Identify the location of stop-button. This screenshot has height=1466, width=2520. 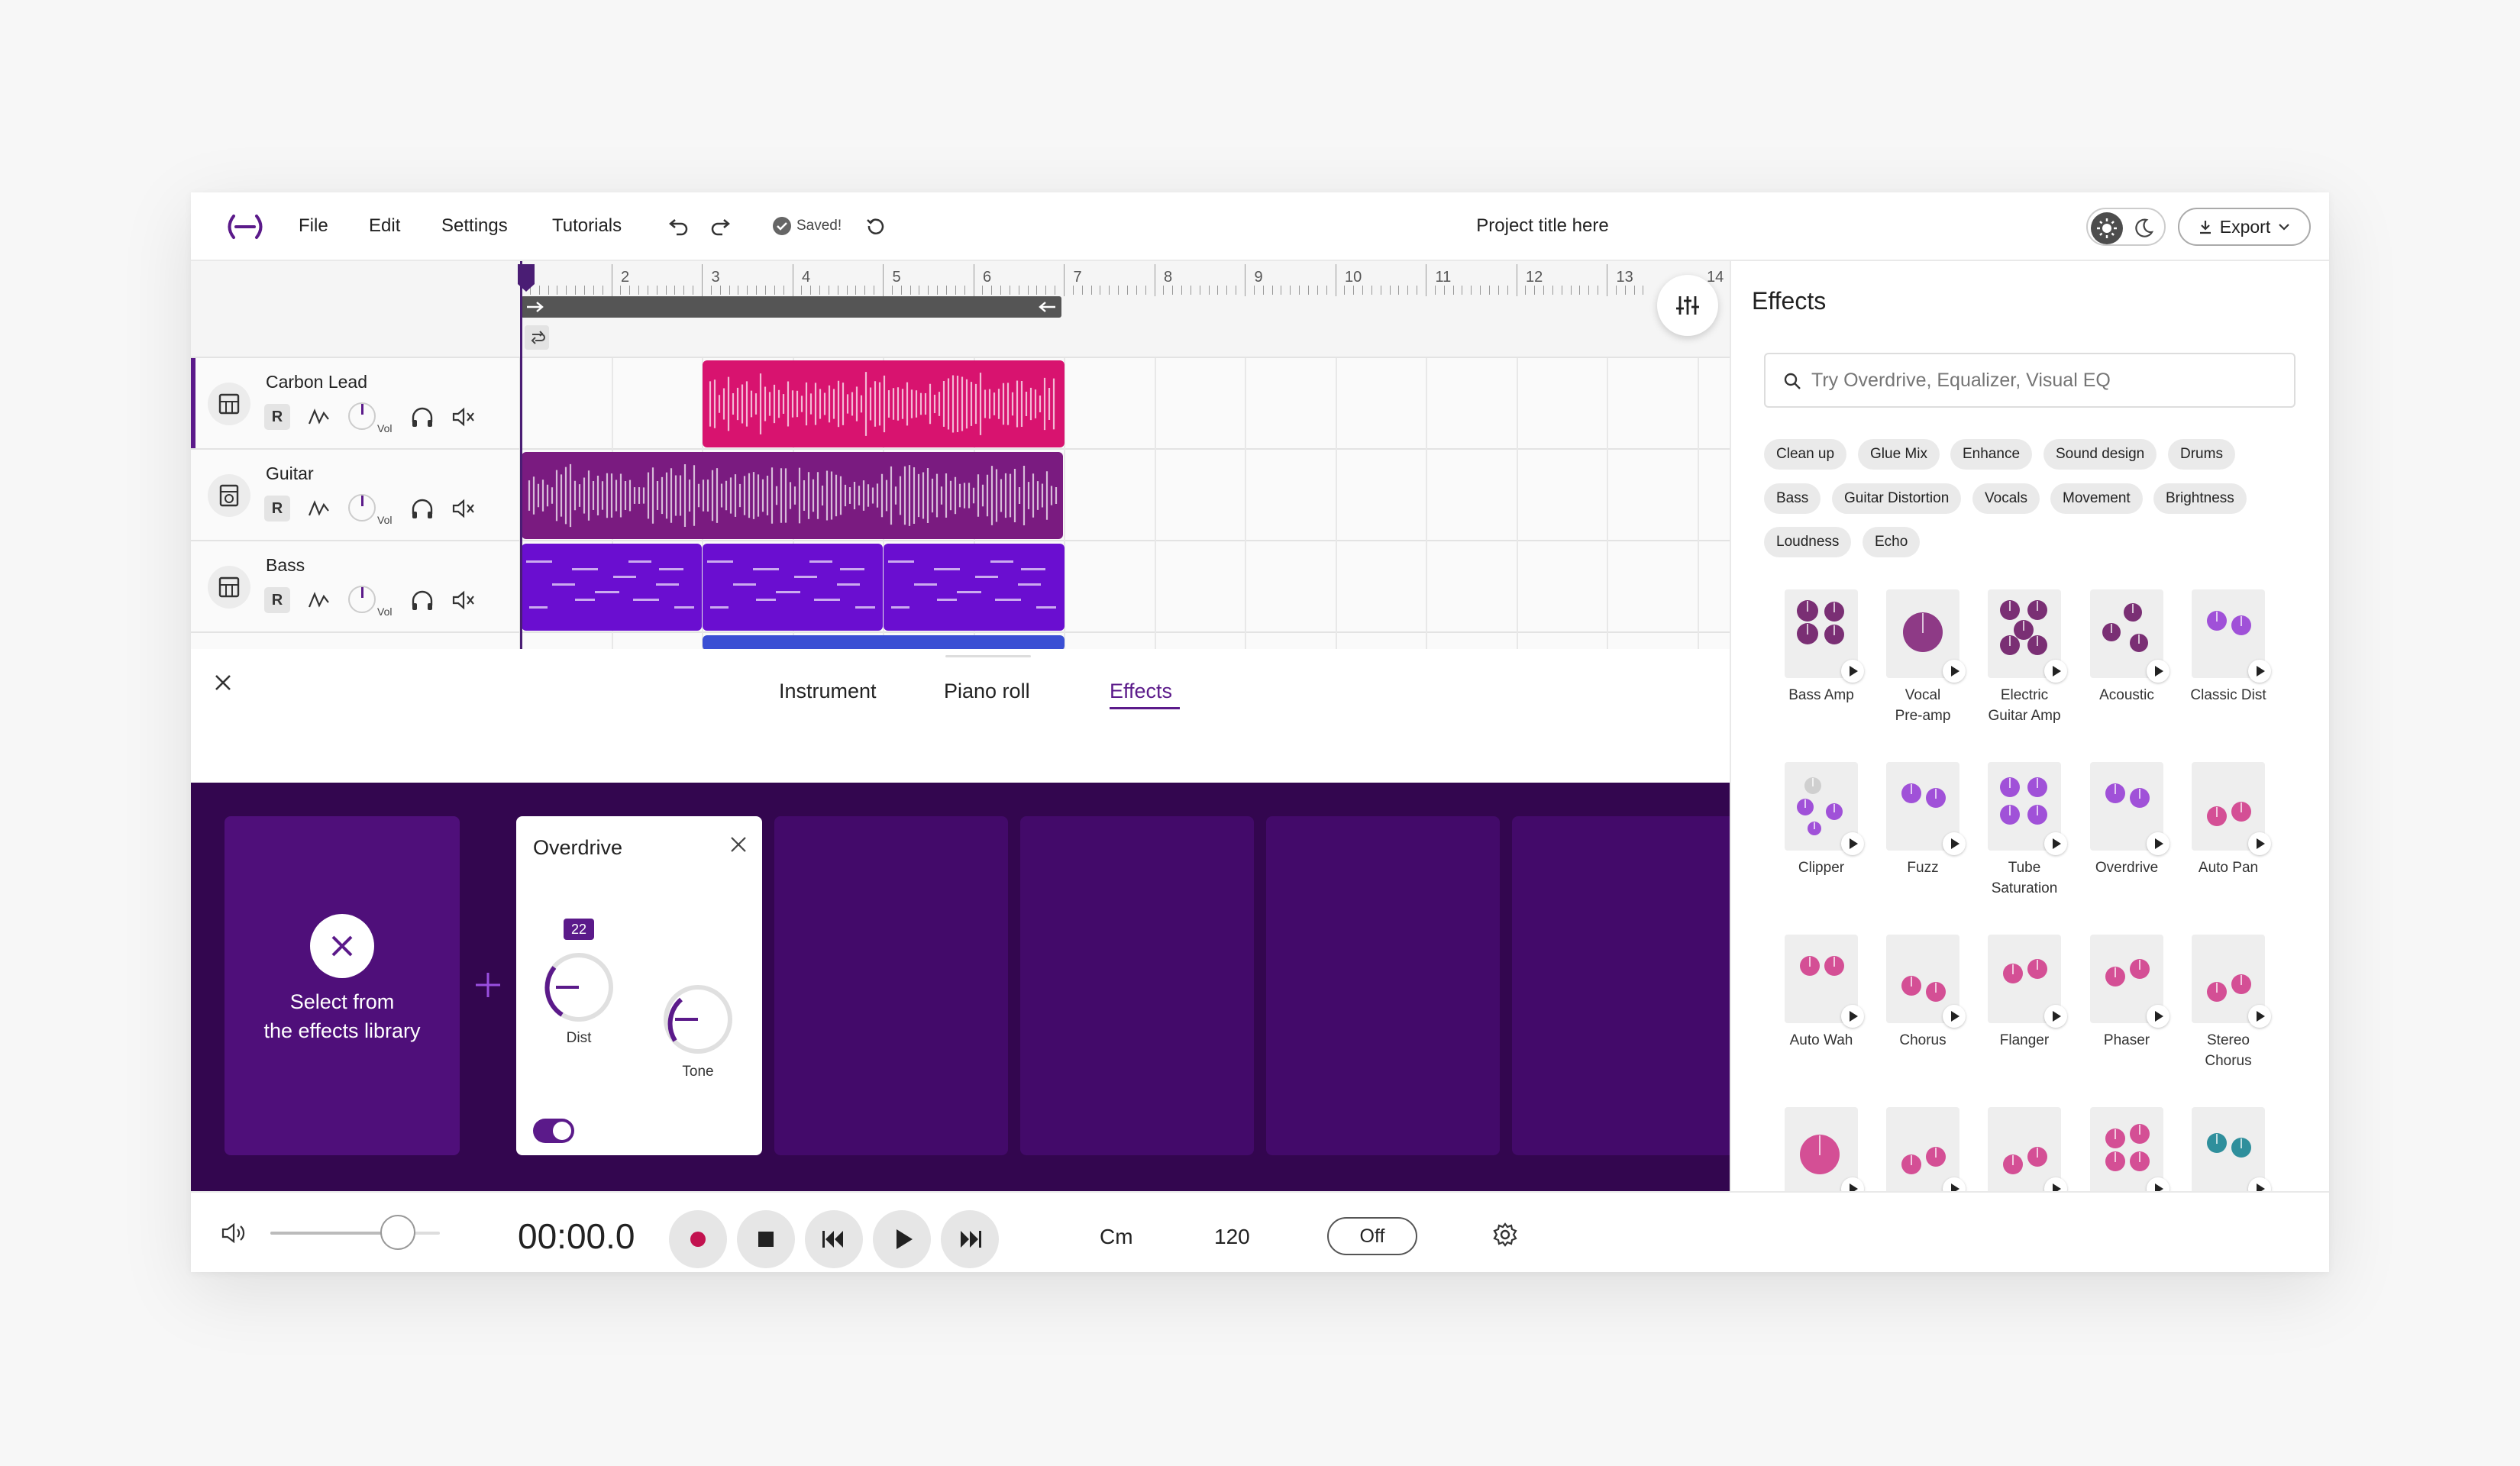
(766, 1239).